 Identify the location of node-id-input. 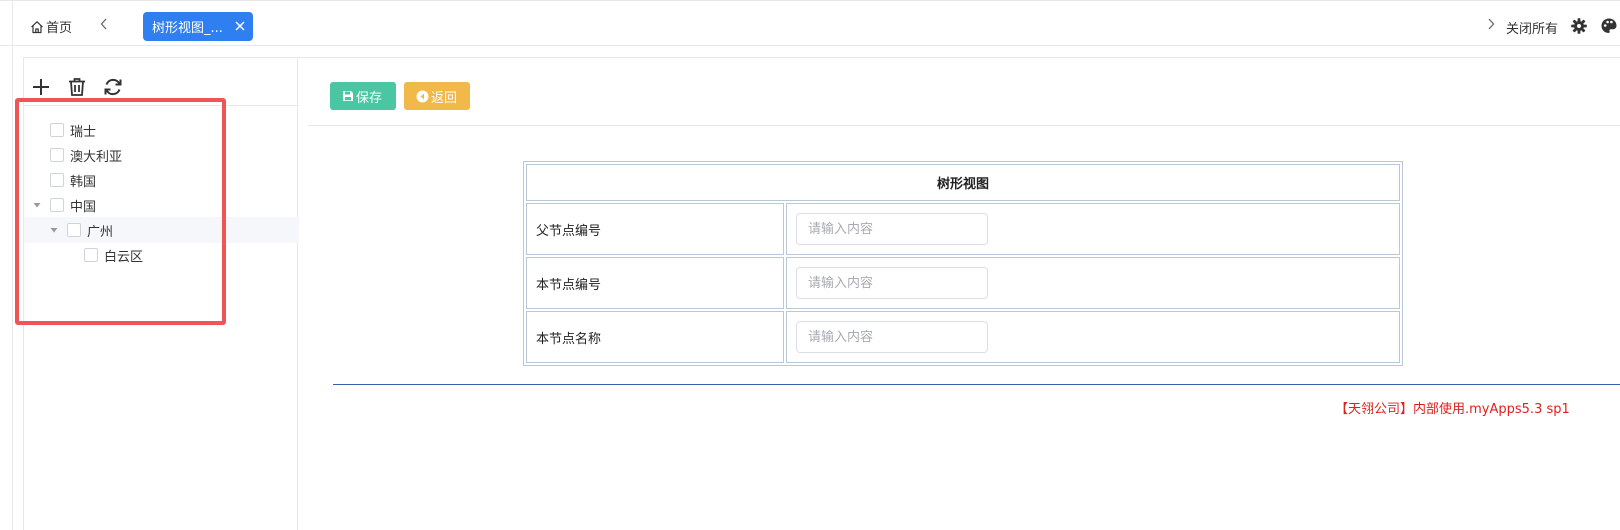
(892, 283).